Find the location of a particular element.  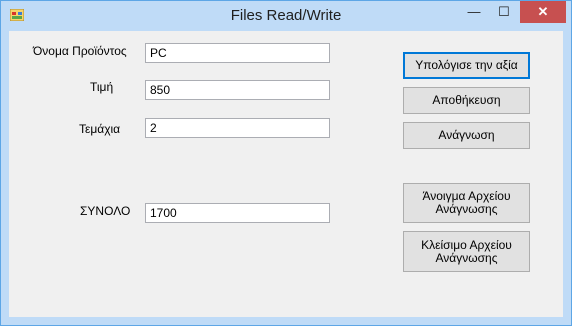

open-read-file-button: Άνοιγμα Αρχείου Ανάγνωσης is located at coordinates (466, 203).